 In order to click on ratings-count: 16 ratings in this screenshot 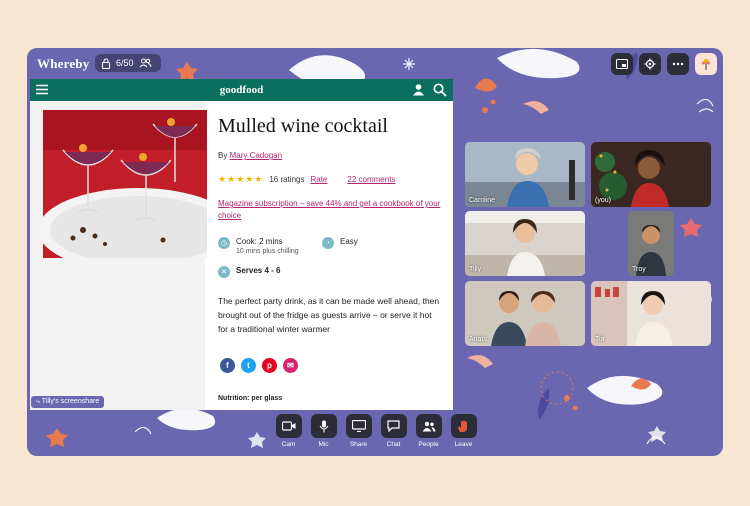, I will do `click(287, 179)`.